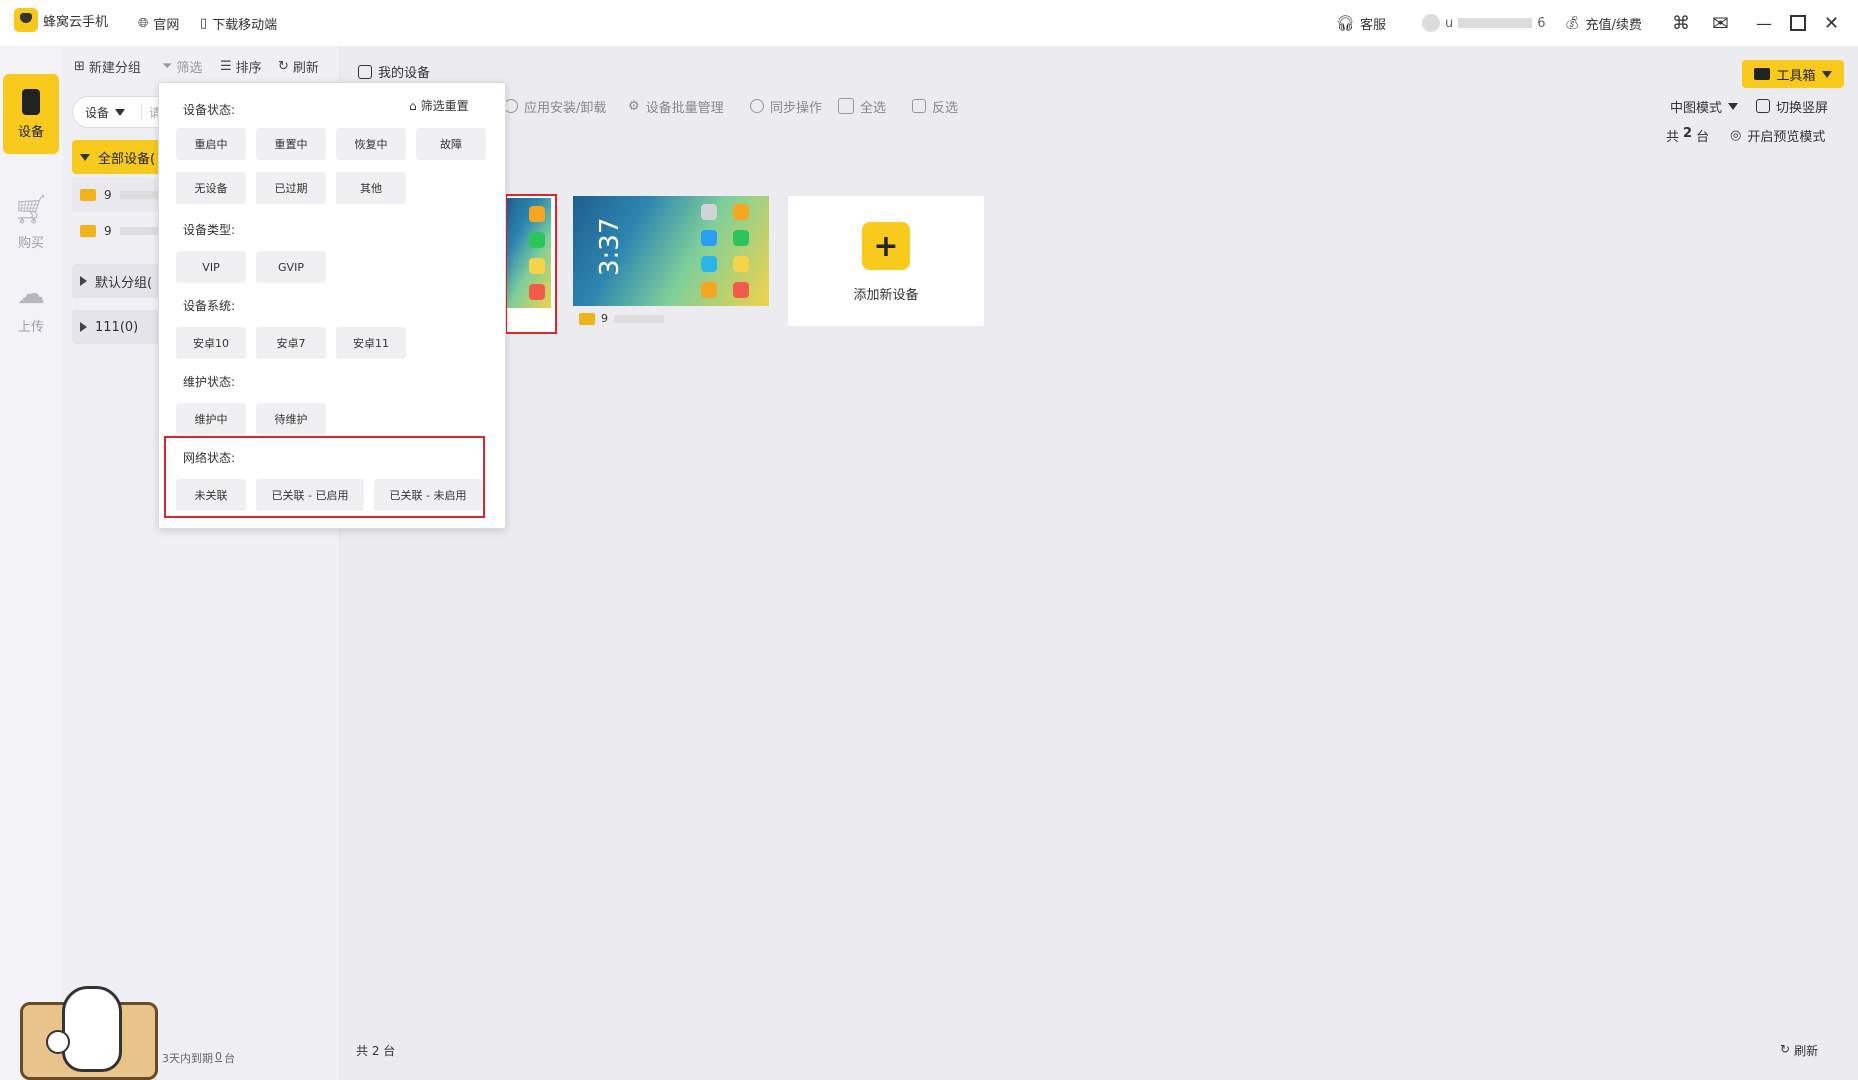 The height and width of the screenshot is (1080, 1858). I want to click on rail-devices: 设备, so click(31, 114).